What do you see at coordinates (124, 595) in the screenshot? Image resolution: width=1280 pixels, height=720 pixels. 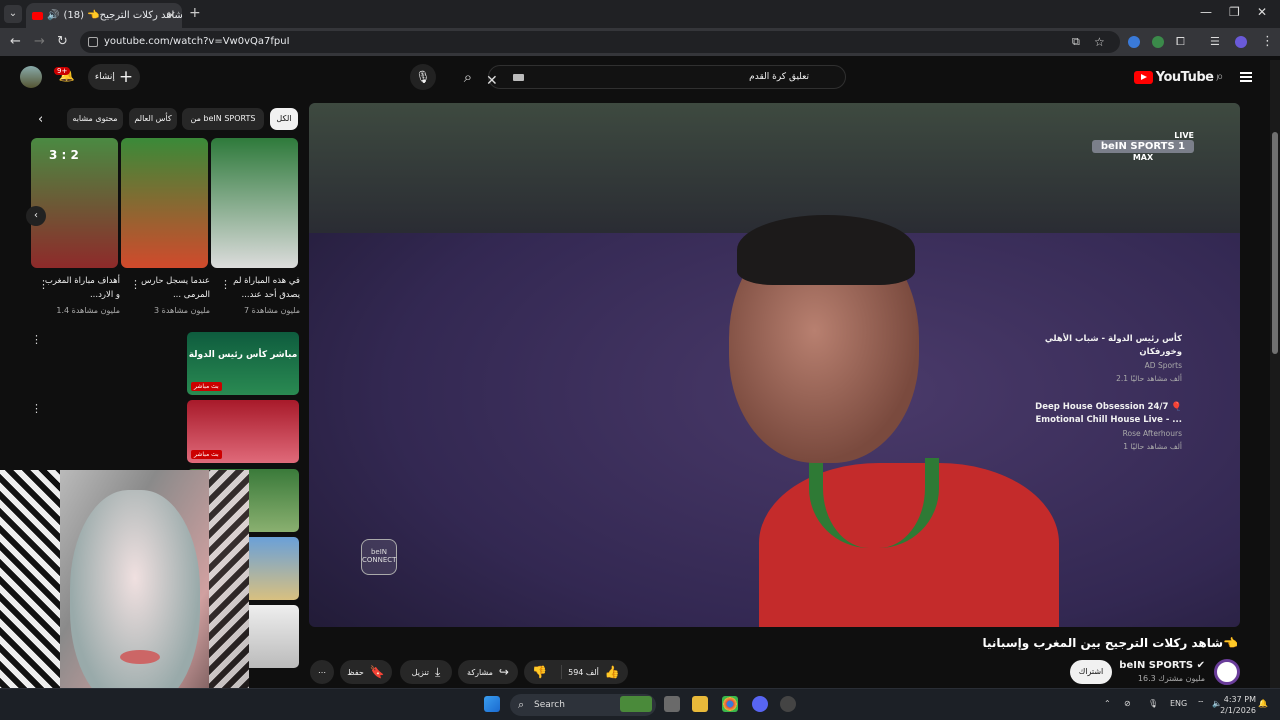 I see `floating-image-overlay` at bounding box center [124, 595].